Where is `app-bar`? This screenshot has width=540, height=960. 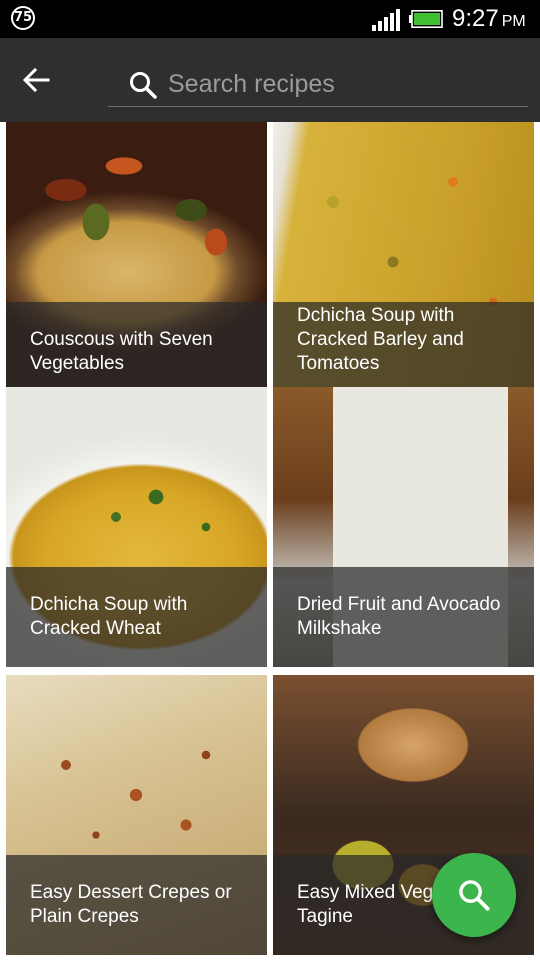
app-bar is located at coordinates (270, 80).